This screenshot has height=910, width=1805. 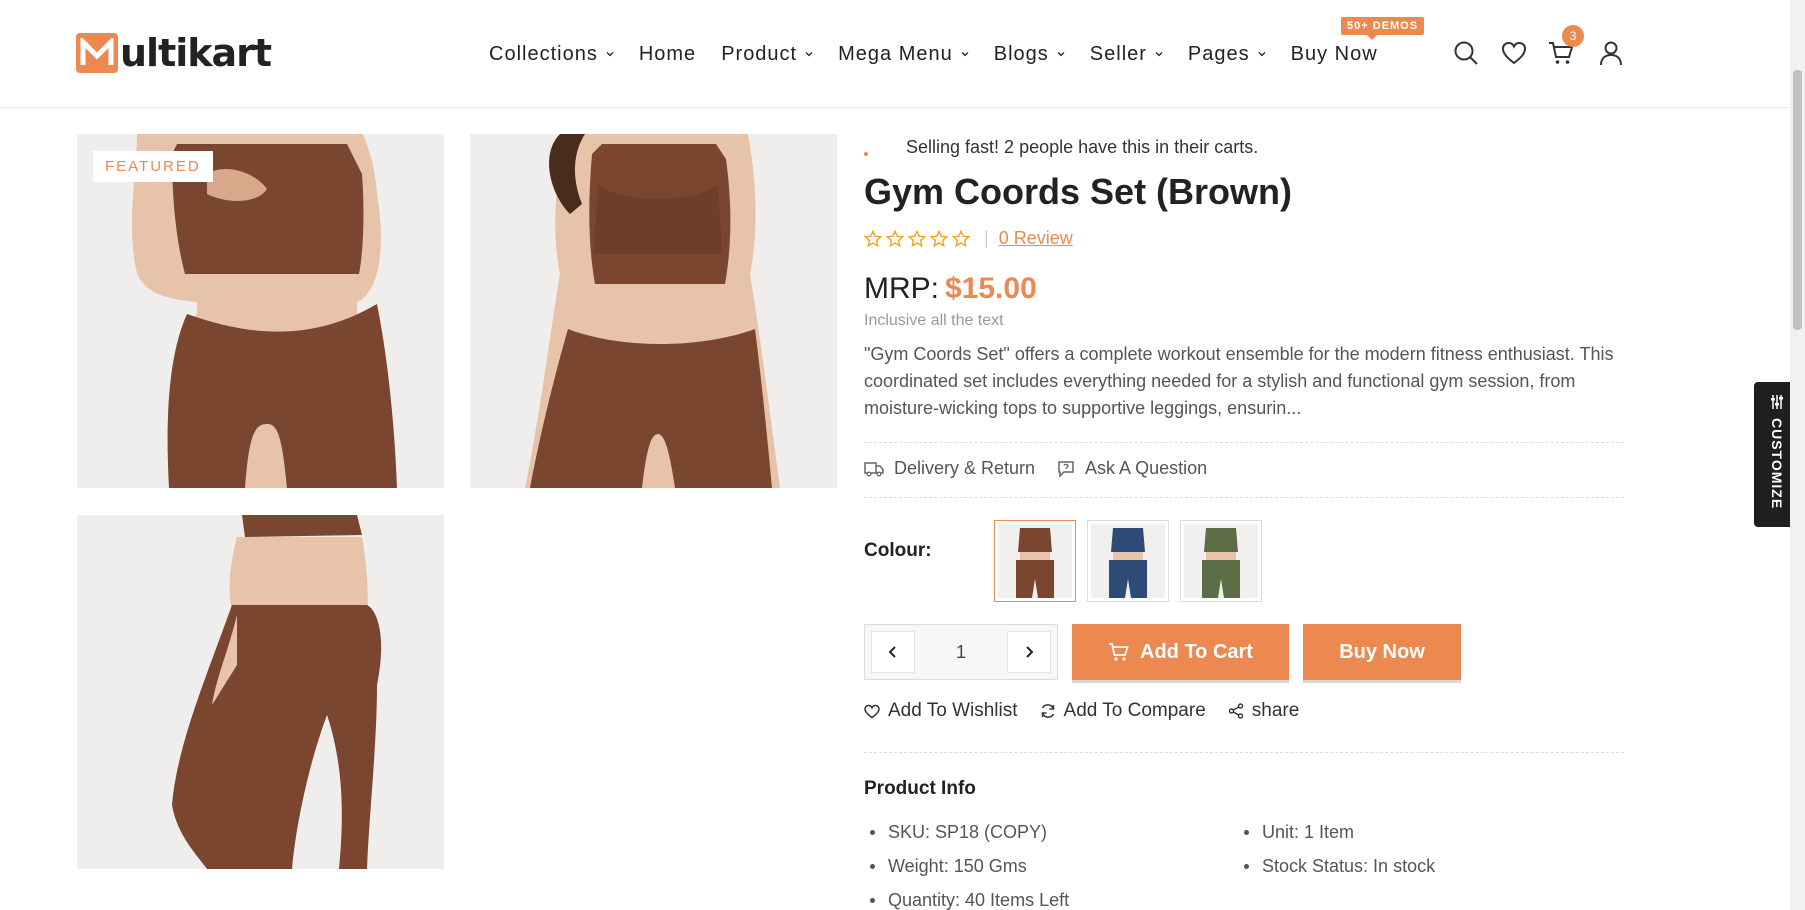 I want to click on colour-swatch-green, so click(x=1221, y=561).